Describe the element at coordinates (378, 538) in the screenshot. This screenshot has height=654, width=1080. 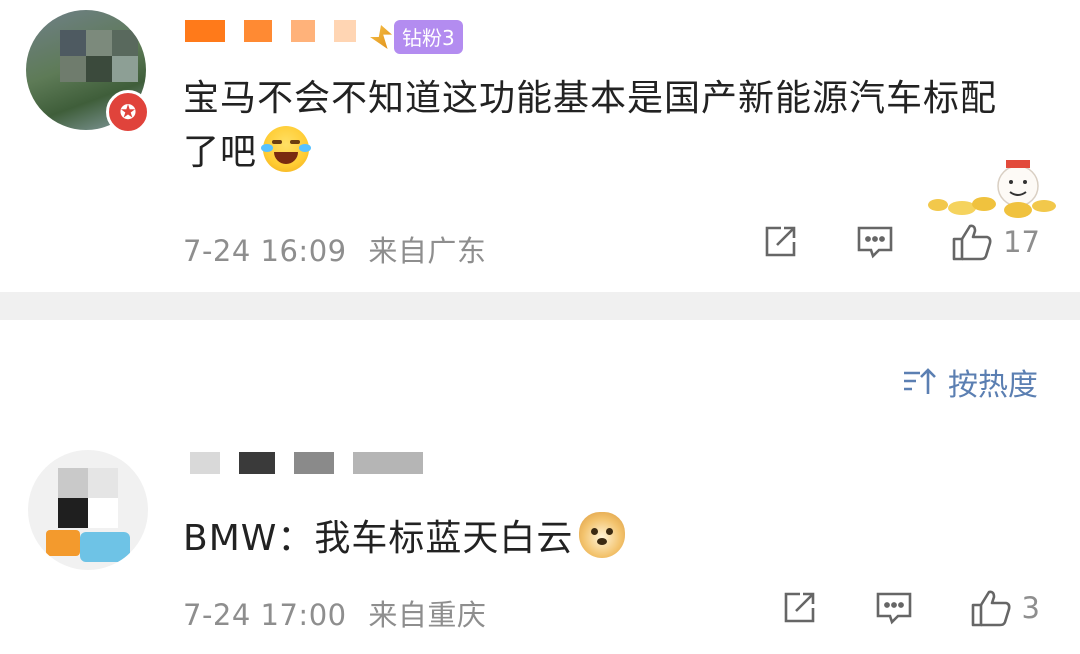
I see `comment-body: BMW：我车标蓝天白云` at that location.